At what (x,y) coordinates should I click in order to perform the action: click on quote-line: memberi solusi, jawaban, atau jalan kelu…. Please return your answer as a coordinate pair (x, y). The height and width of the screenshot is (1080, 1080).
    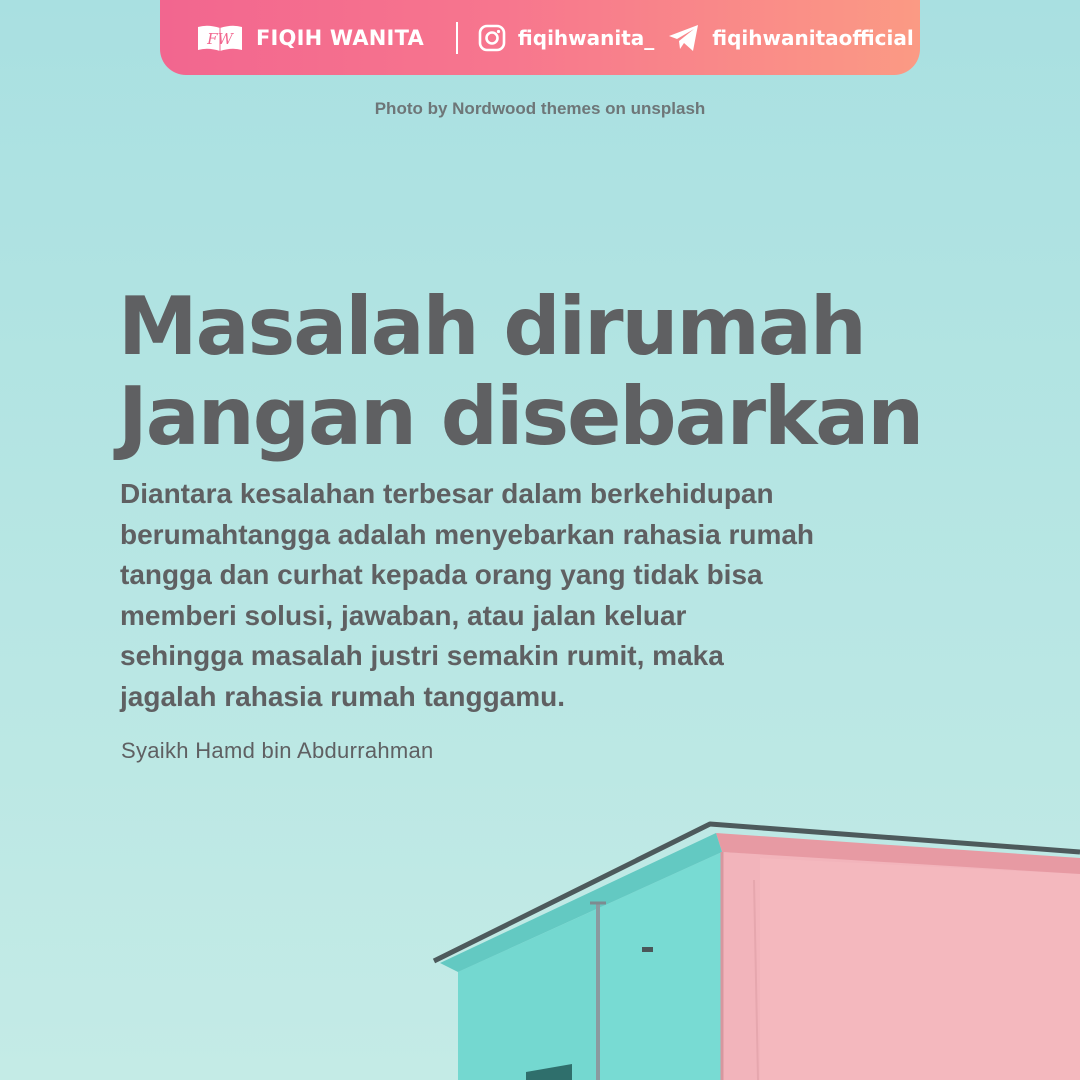
    Looking at the image, I should click on (403, 615).